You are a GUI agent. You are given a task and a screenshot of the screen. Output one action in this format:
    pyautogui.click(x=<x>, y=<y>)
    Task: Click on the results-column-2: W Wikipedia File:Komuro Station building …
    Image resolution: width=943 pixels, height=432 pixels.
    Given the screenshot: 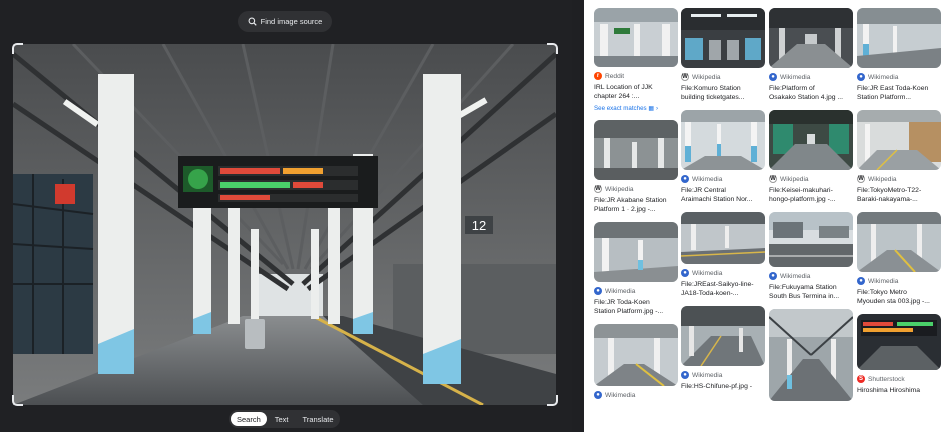 What is the action you would take?
    pyautogui.click(x=723, y=203)
    